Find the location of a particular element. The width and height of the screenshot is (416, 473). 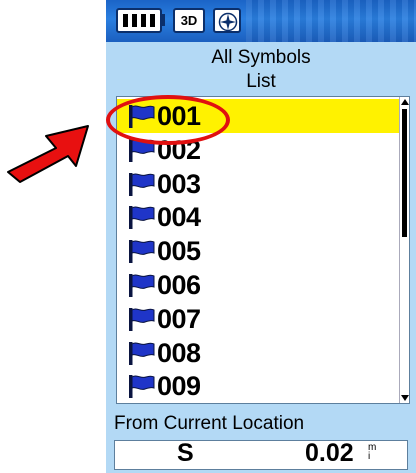

list-item-label: 003 is located at coordinates (179, 183).